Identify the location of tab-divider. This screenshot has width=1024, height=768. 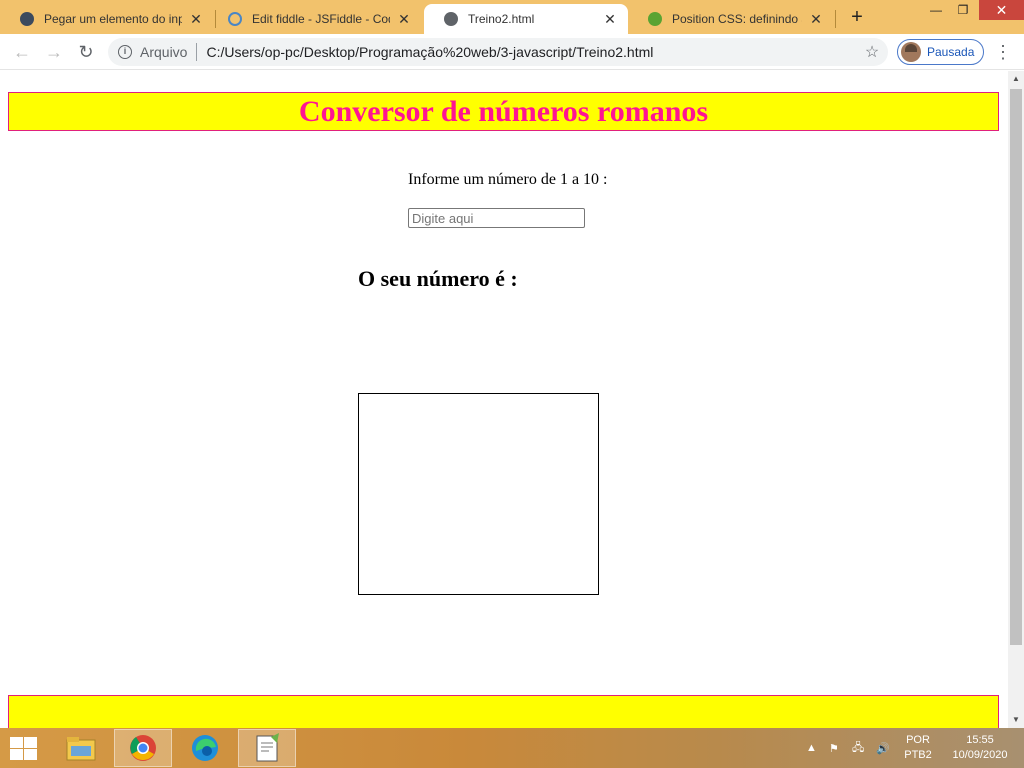
(835, 19).